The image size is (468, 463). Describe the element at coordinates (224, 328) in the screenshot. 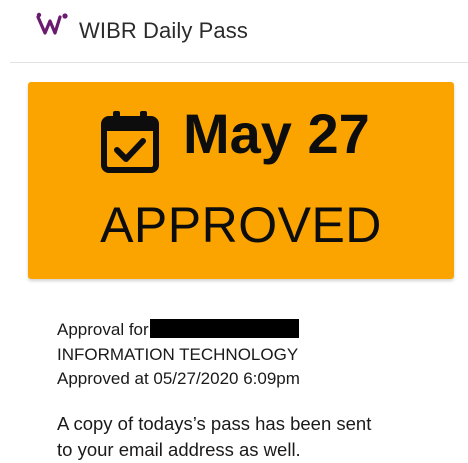

I see `redacted-name-block` at that location.